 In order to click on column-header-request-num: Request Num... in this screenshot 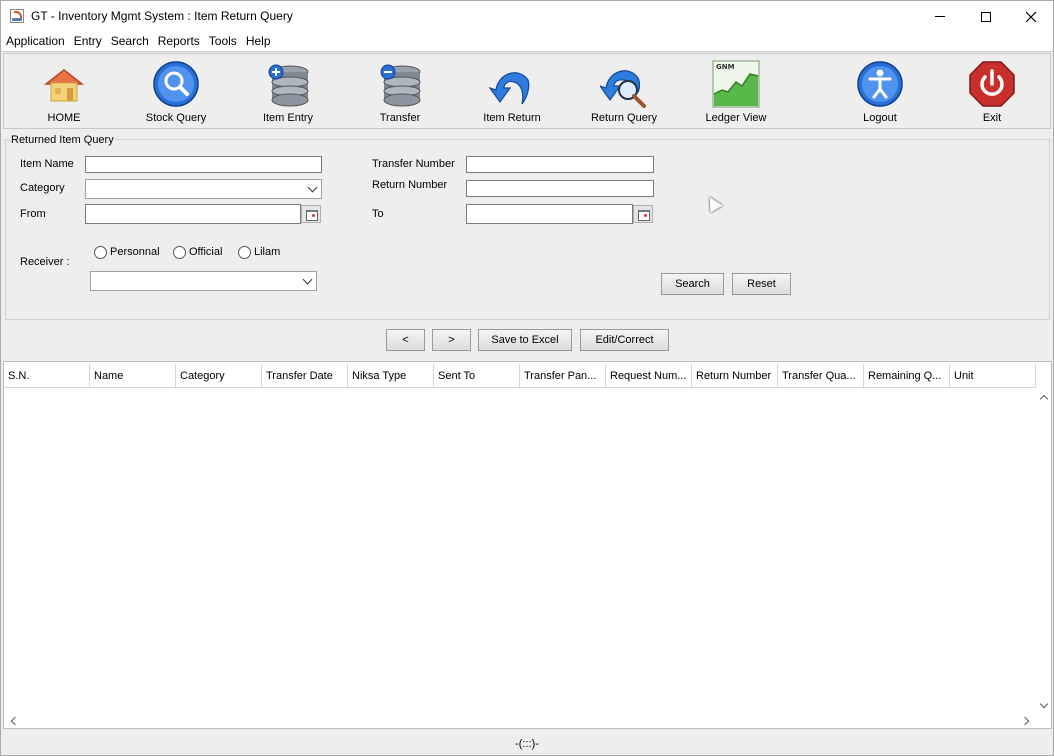, I will do `click(649, 376)`.